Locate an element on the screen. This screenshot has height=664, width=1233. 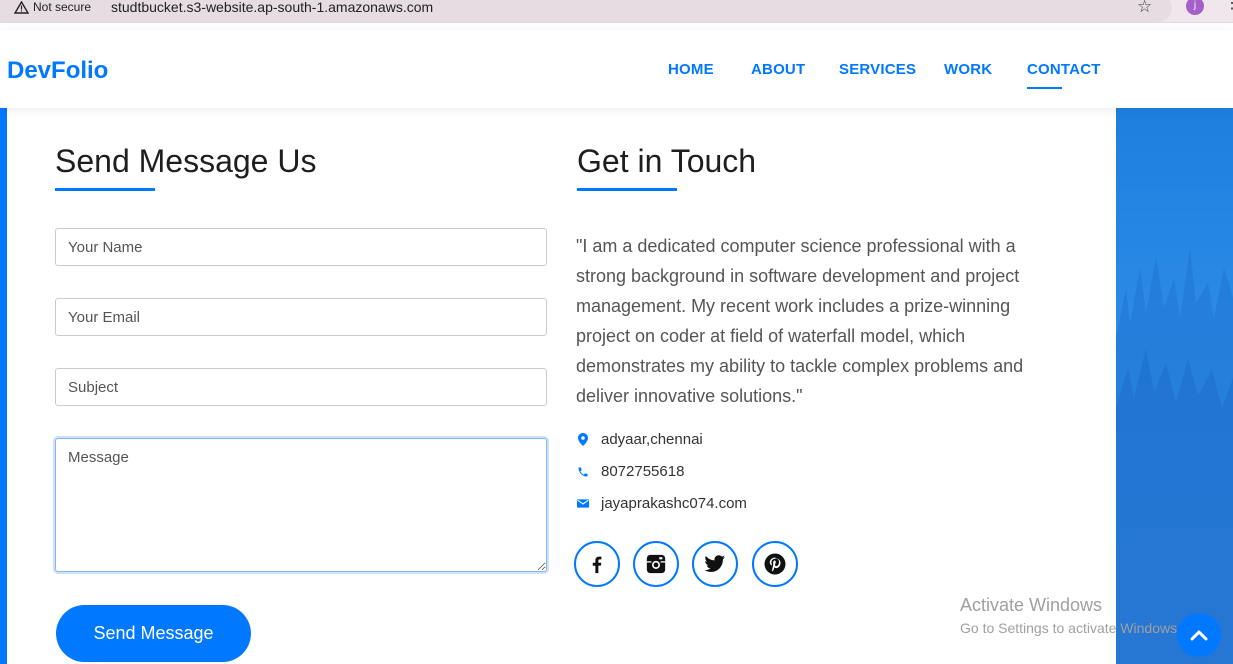
map-marker-icon is located at coordinates (583, 440).